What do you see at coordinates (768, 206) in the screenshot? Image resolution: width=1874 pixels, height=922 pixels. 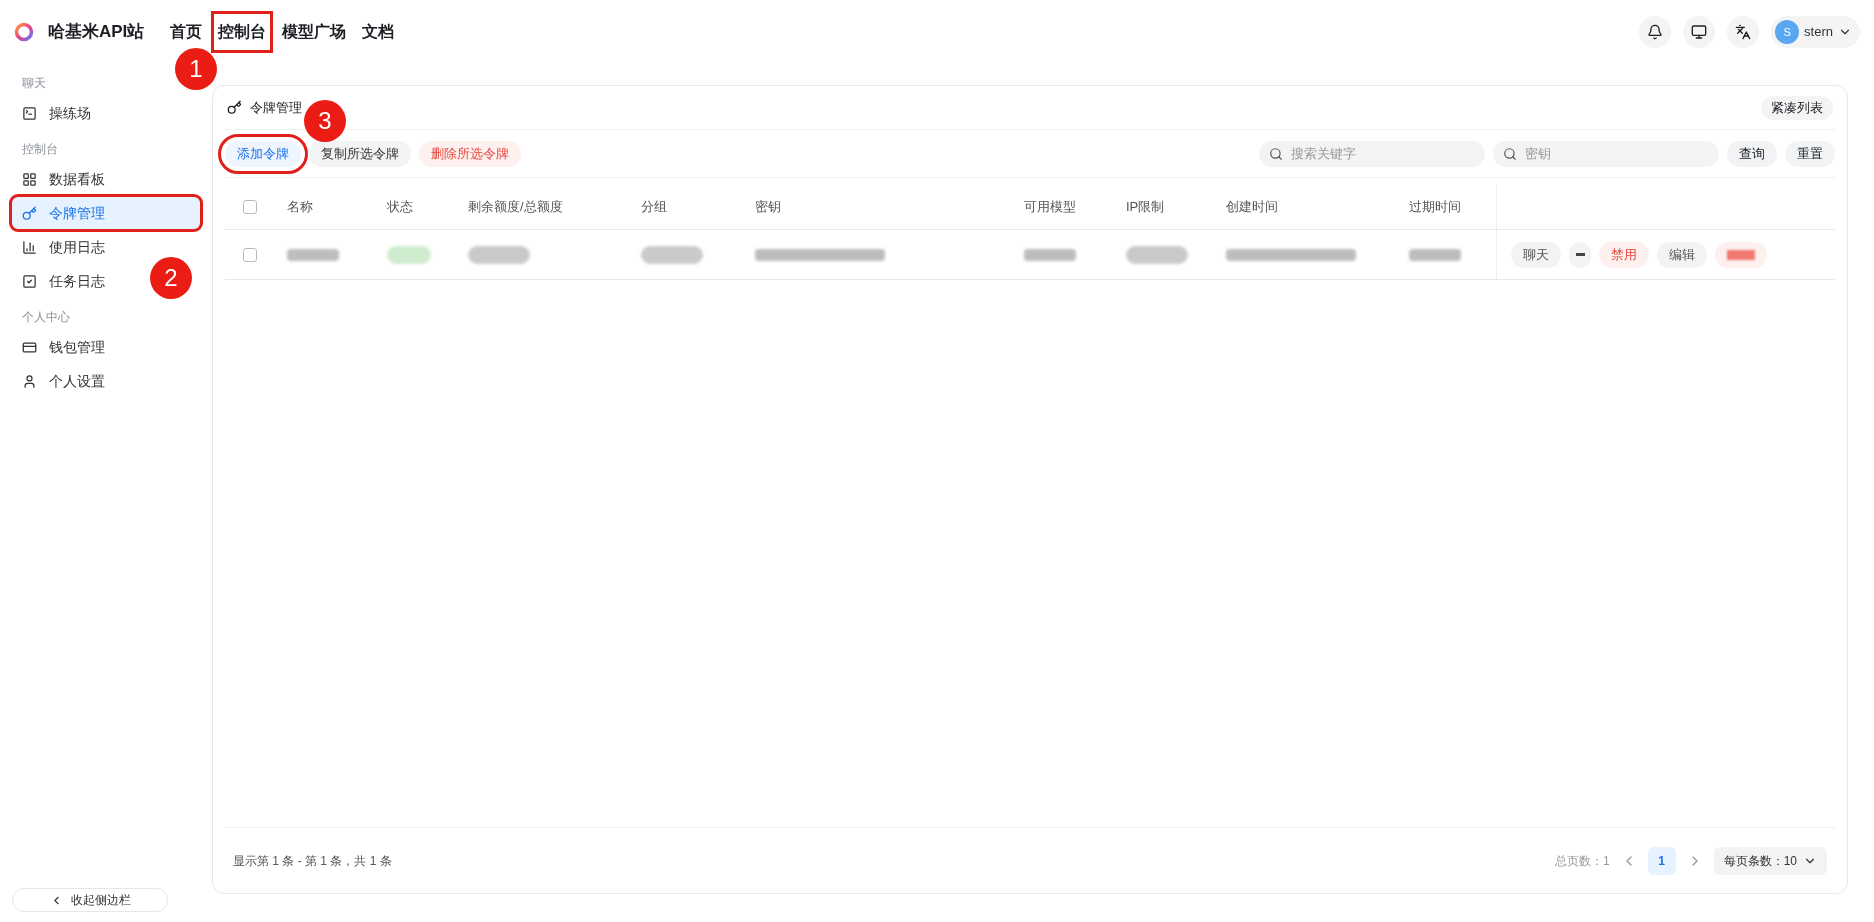 I see `column-header: 密钥` at bounding box center [768, 206].